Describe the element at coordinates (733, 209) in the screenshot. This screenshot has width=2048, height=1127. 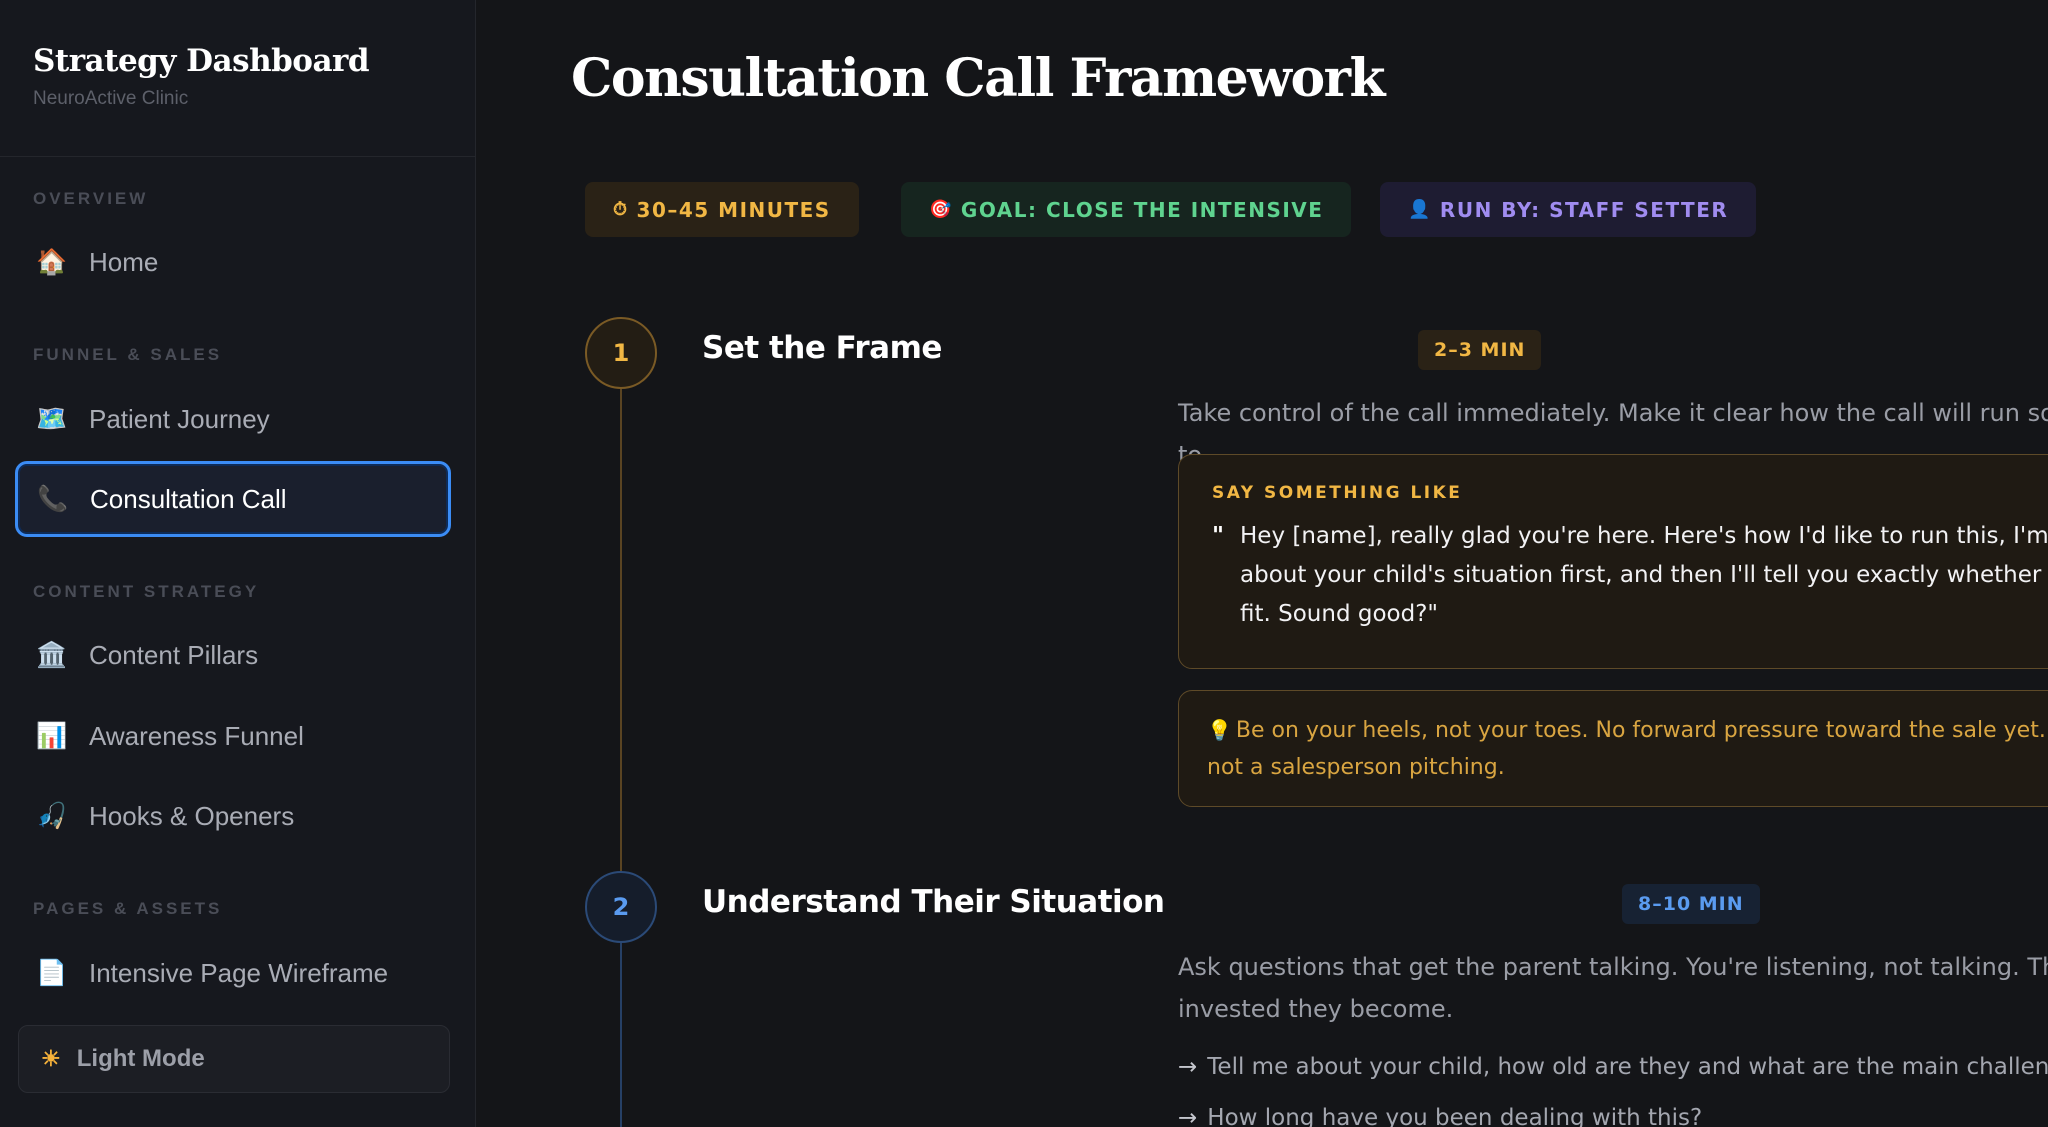
I see `duration-badge-label: 30–45 MINUTES` at that location.